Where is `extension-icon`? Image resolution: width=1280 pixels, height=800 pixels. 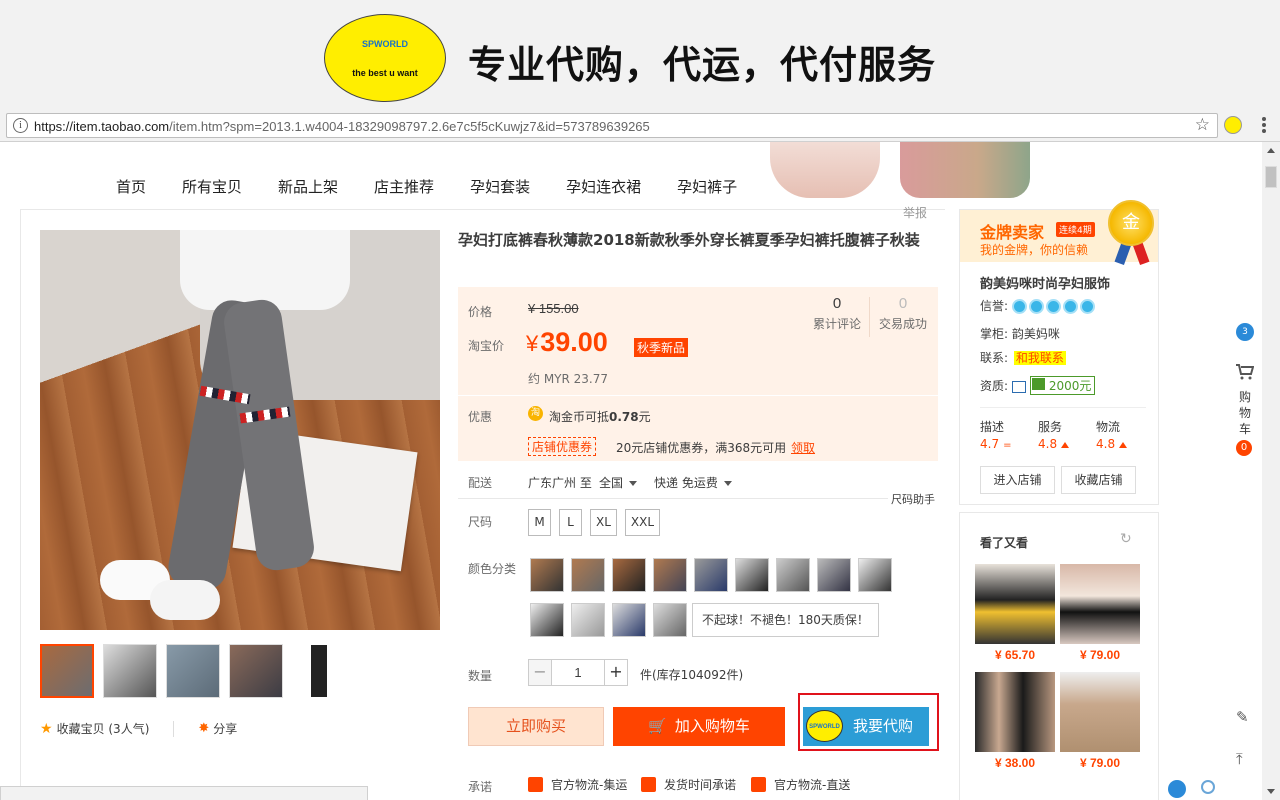
extension-icon is located at coordinates (1233, 125).